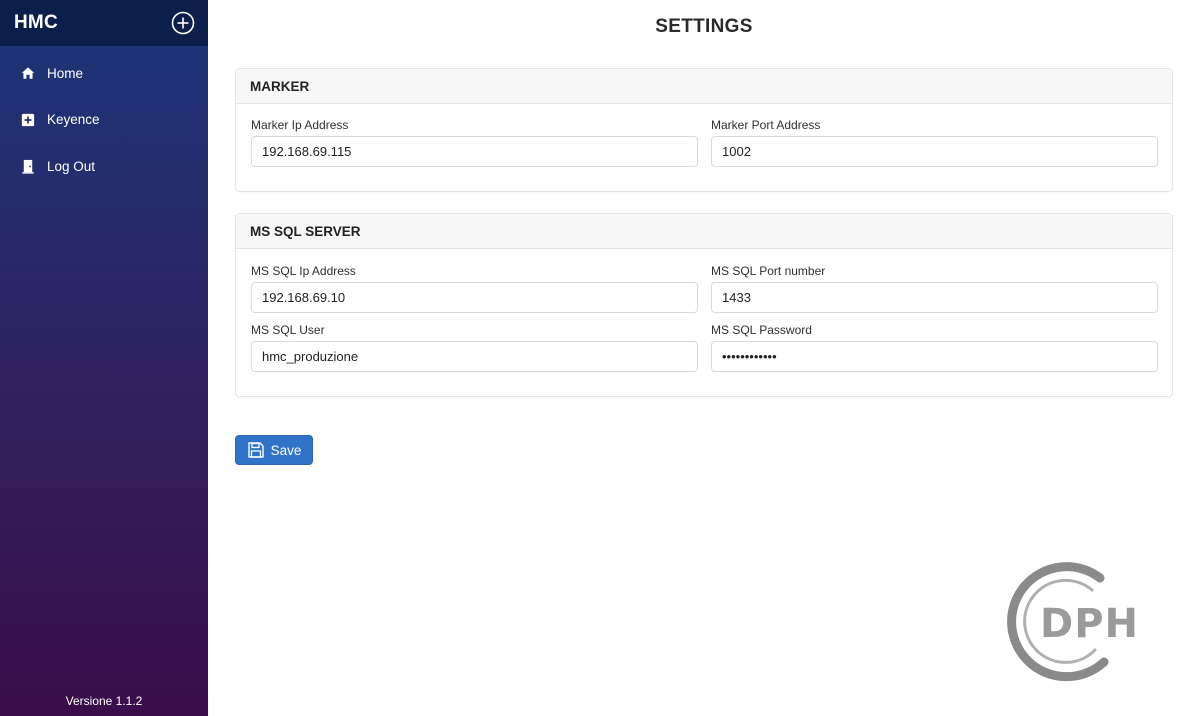 The height and width of the screenshot is (716, 1200). I want to click on sql-port-label: MS SQL Port number, so click(768, 271).